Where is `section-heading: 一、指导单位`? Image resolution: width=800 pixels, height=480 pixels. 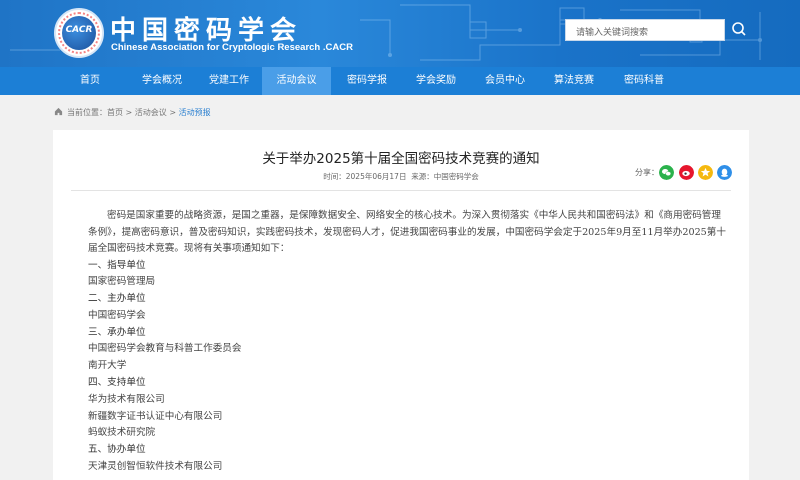 section-heading: 一、指导单位 is located at coordinates (117, 265).